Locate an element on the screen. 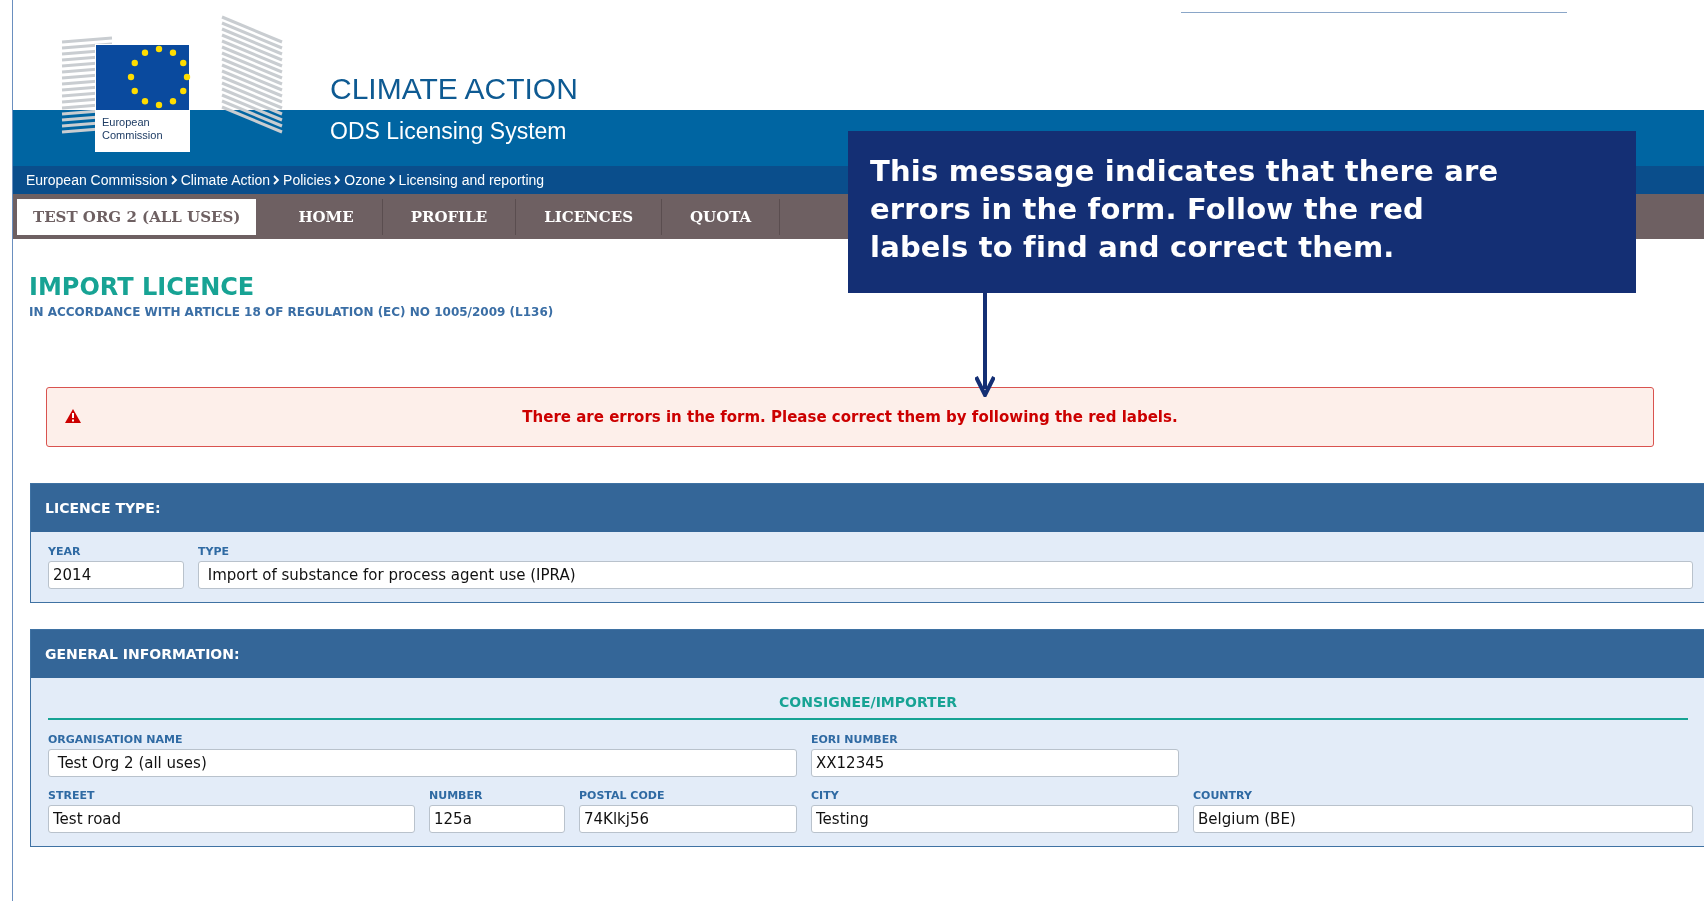 The image size is (1704, 901). nav-tab: HOME is located at coordinates (326, 216).